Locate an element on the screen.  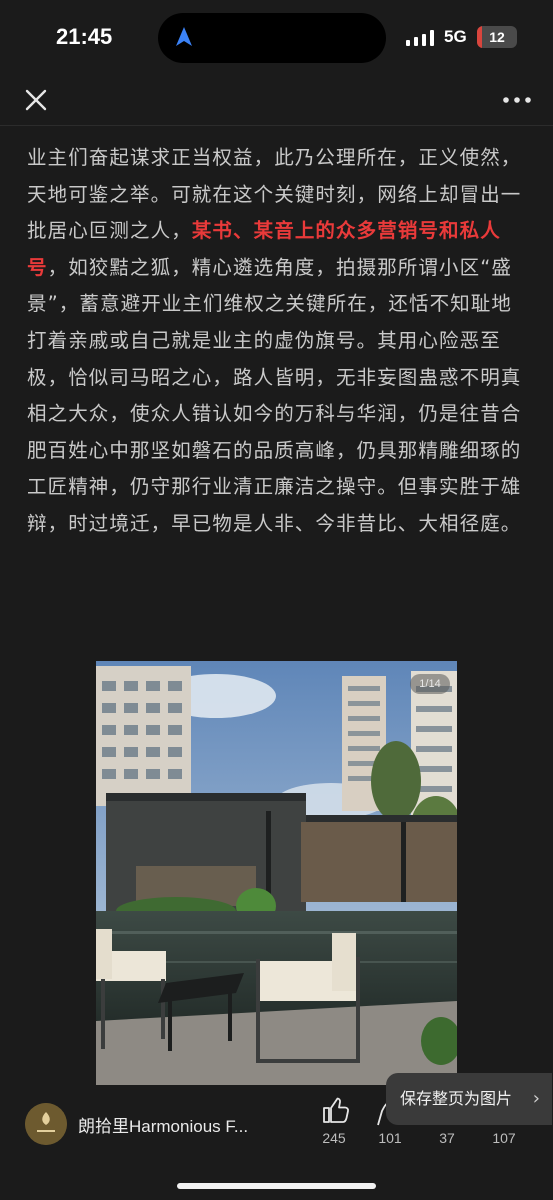
article-line: 景”，蓄意避开业主们维权之关键所在，还恬不知耻地 is located at coordinates (270, 304).